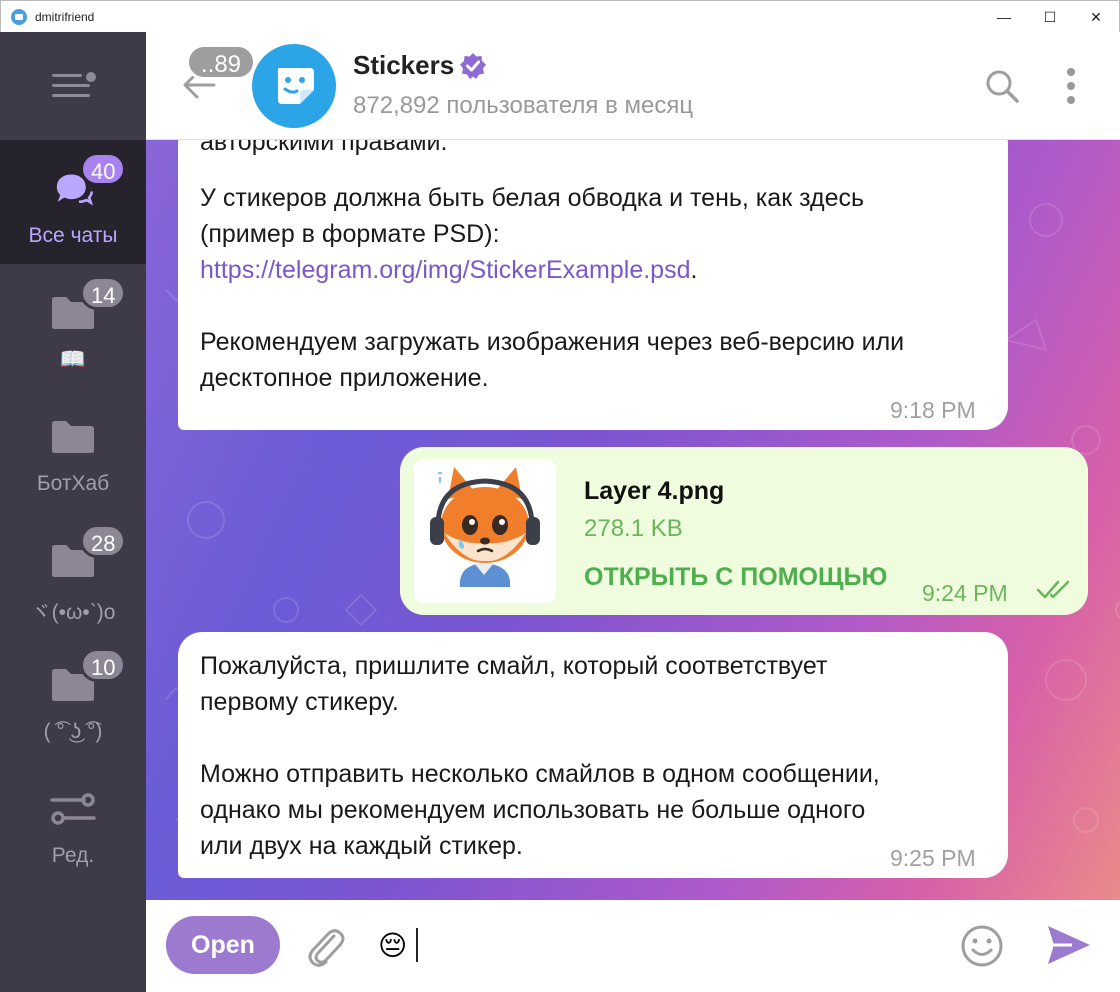 The height and width of the screenshot is (992, 1120). I want to click on message-text: ., so click(694, 270).